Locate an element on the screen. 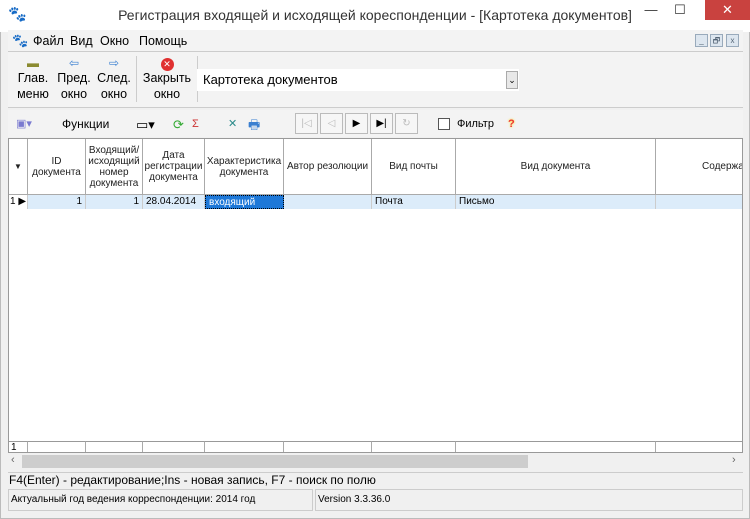 The image size is (750, 519). column-header-mail-type: Вид почты is located at coordinates (414, 167).